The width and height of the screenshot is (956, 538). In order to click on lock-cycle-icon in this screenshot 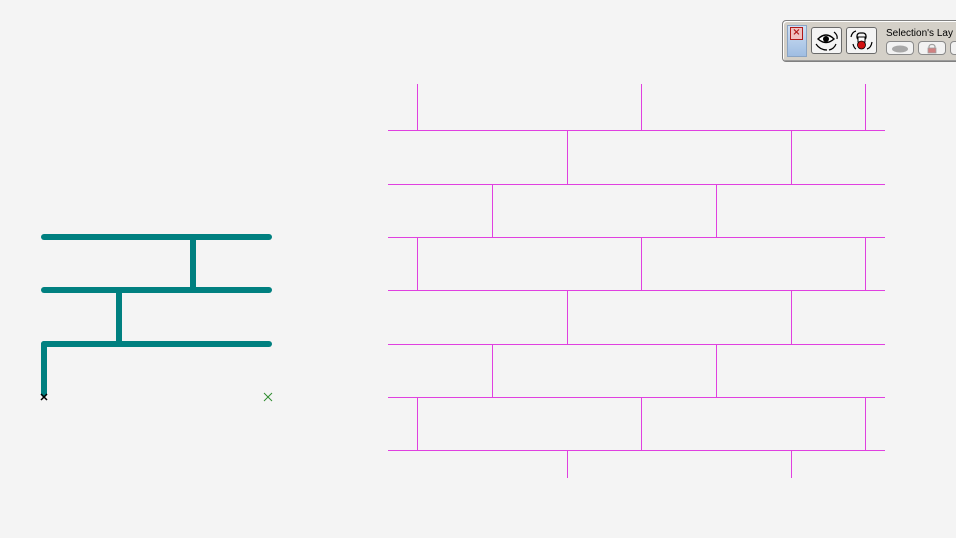, I will do `click(861, 40)`.